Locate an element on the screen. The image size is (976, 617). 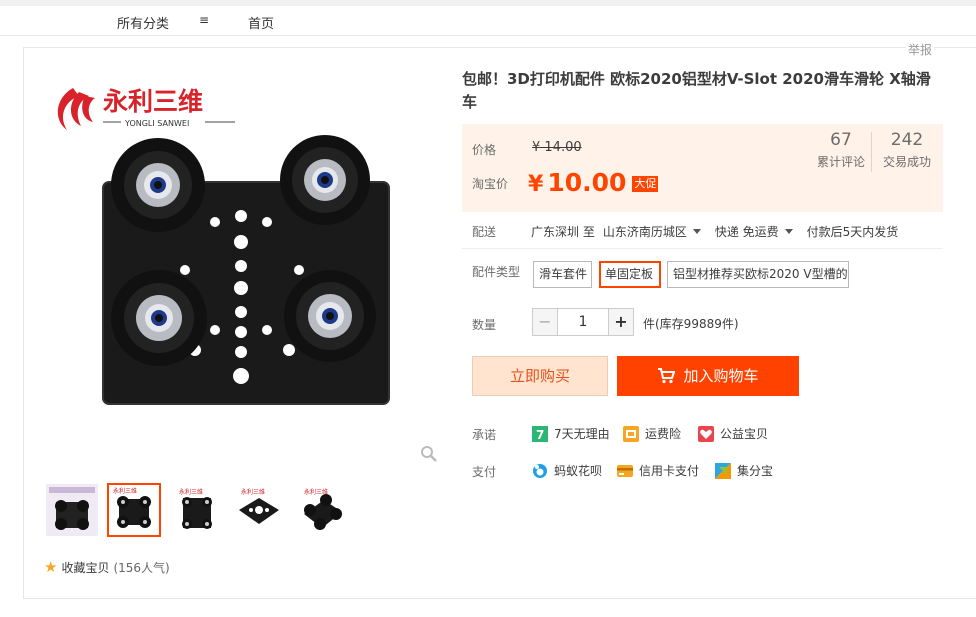
review-count-stat: 67 累计评论 is located at coordinates (841, 150).